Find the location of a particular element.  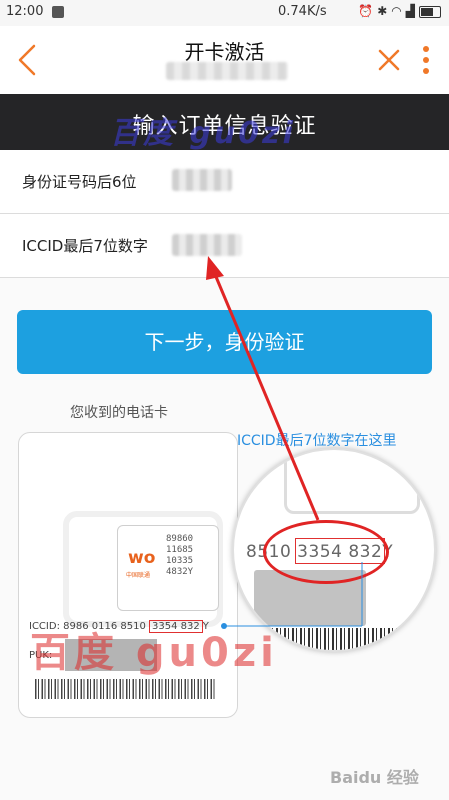

close-icon is located at coordinates (389, 60).